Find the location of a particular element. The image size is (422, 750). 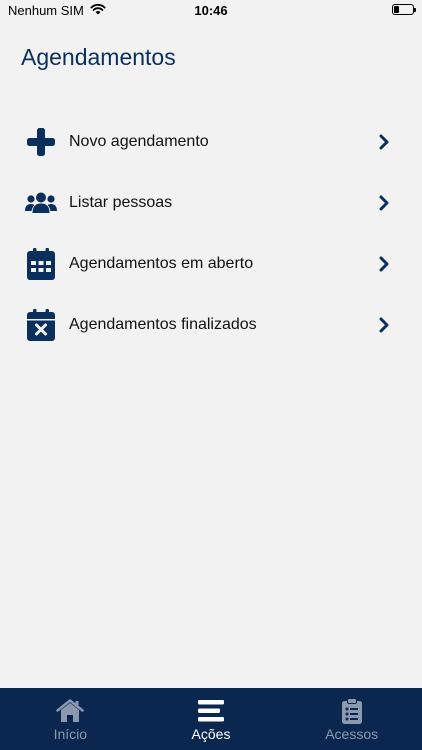

plus-icon is located at coordinates (41, 142).